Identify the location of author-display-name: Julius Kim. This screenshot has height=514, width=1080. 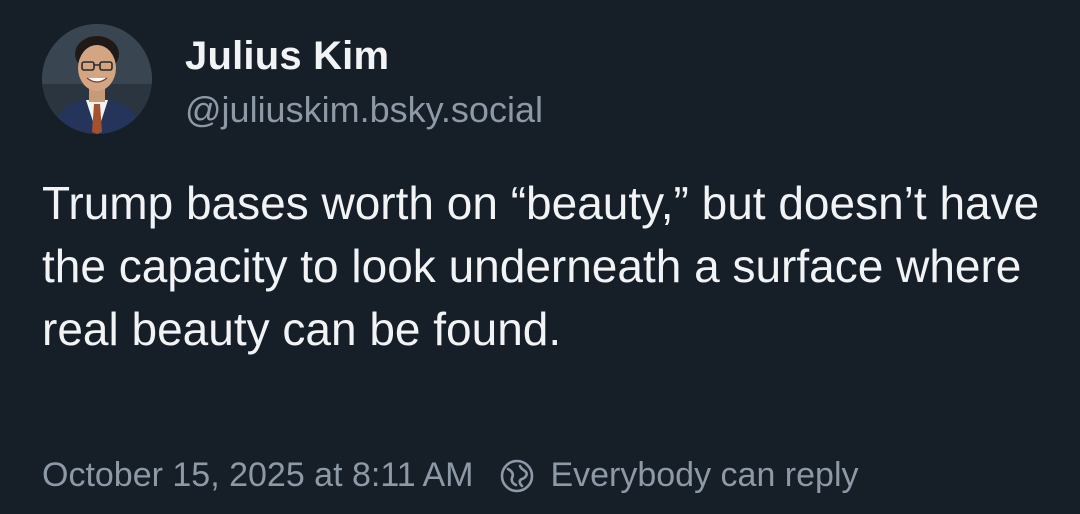
(364, 56).